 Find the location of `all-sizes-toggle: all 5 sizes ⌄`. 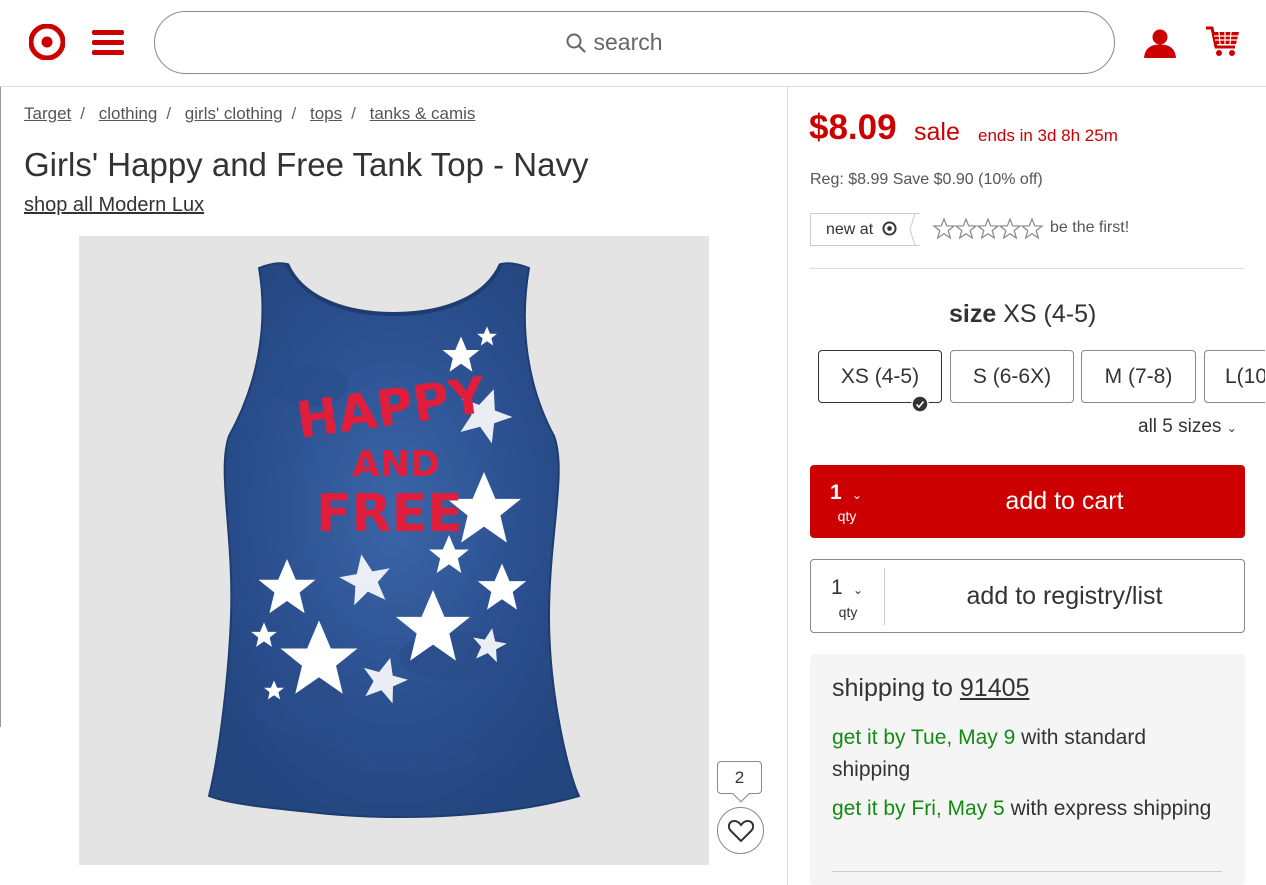

all-sizes-toggle: all 5 sizes ⌄ is located at coordinates (1187, 427).